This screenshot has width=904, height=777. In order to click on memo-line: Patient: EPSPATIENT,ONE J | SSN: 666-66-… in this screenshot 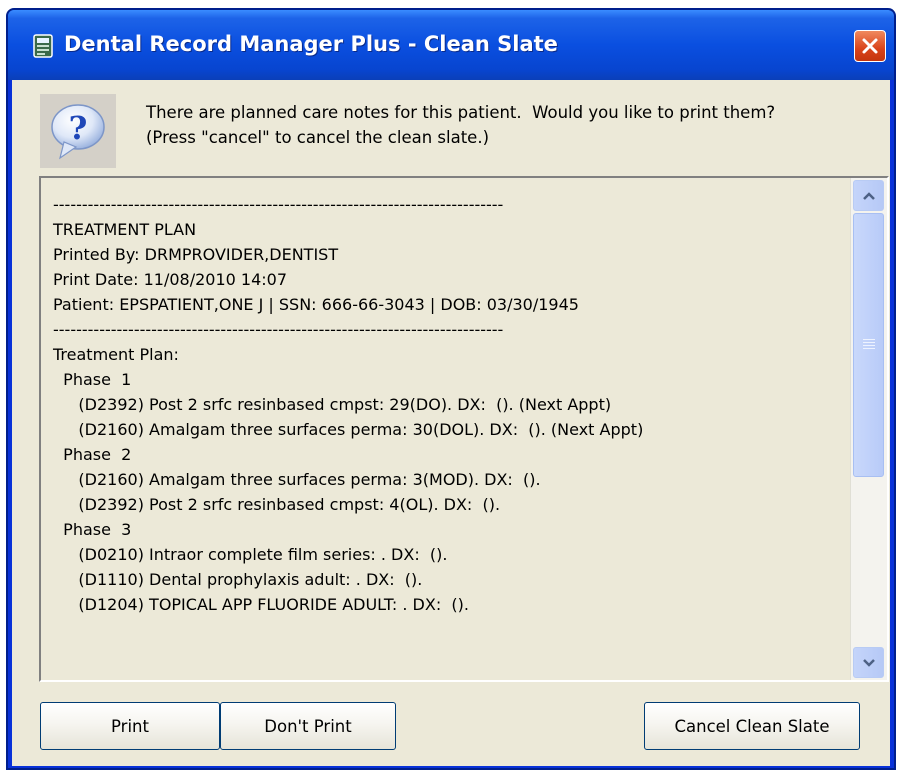, I will do `click(316, 304)`.